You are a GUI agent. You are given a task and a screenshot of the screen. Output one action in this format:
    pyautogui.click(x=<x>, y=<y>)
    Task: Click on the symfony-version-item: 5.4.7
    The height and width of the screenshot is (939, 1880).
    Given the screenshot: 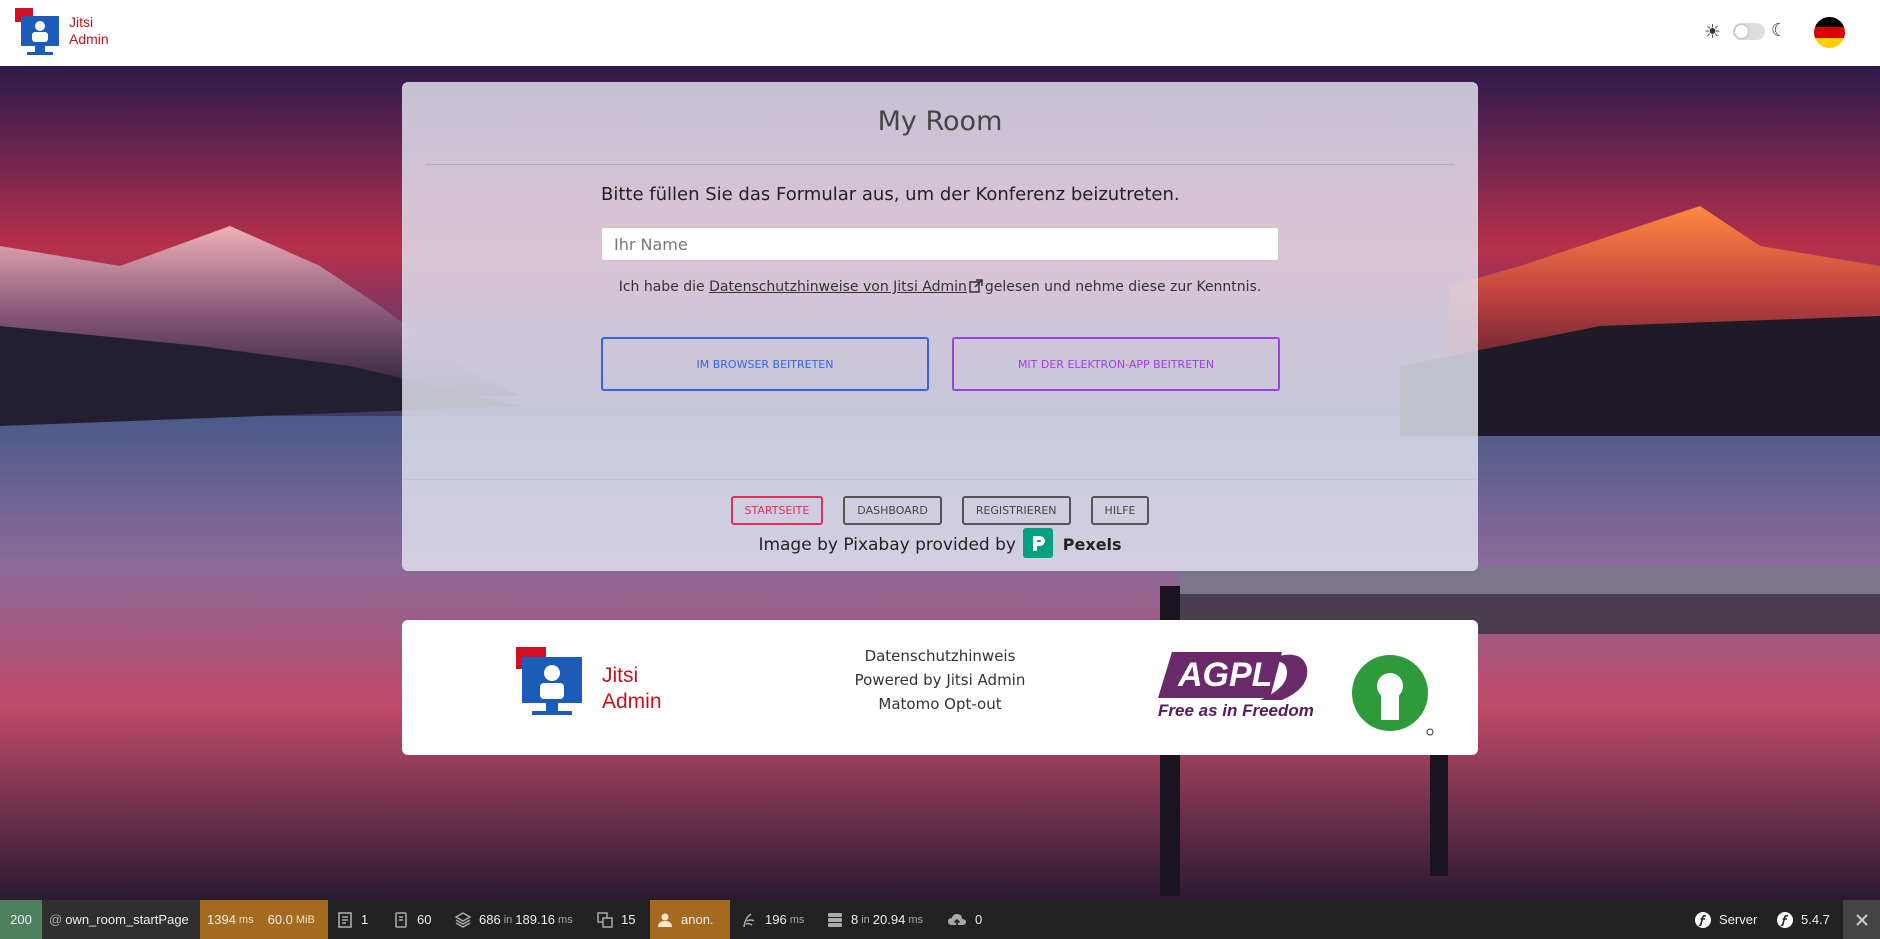 What is the action you would take?
    pyautogui.click(x=1803, y=919)
    